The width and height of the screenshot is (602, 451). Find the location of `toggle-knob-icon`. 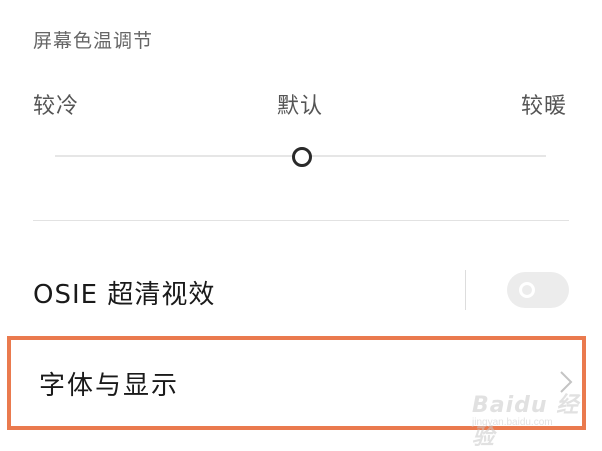

toggle-knob-icon is located at coordinates (527, 290).